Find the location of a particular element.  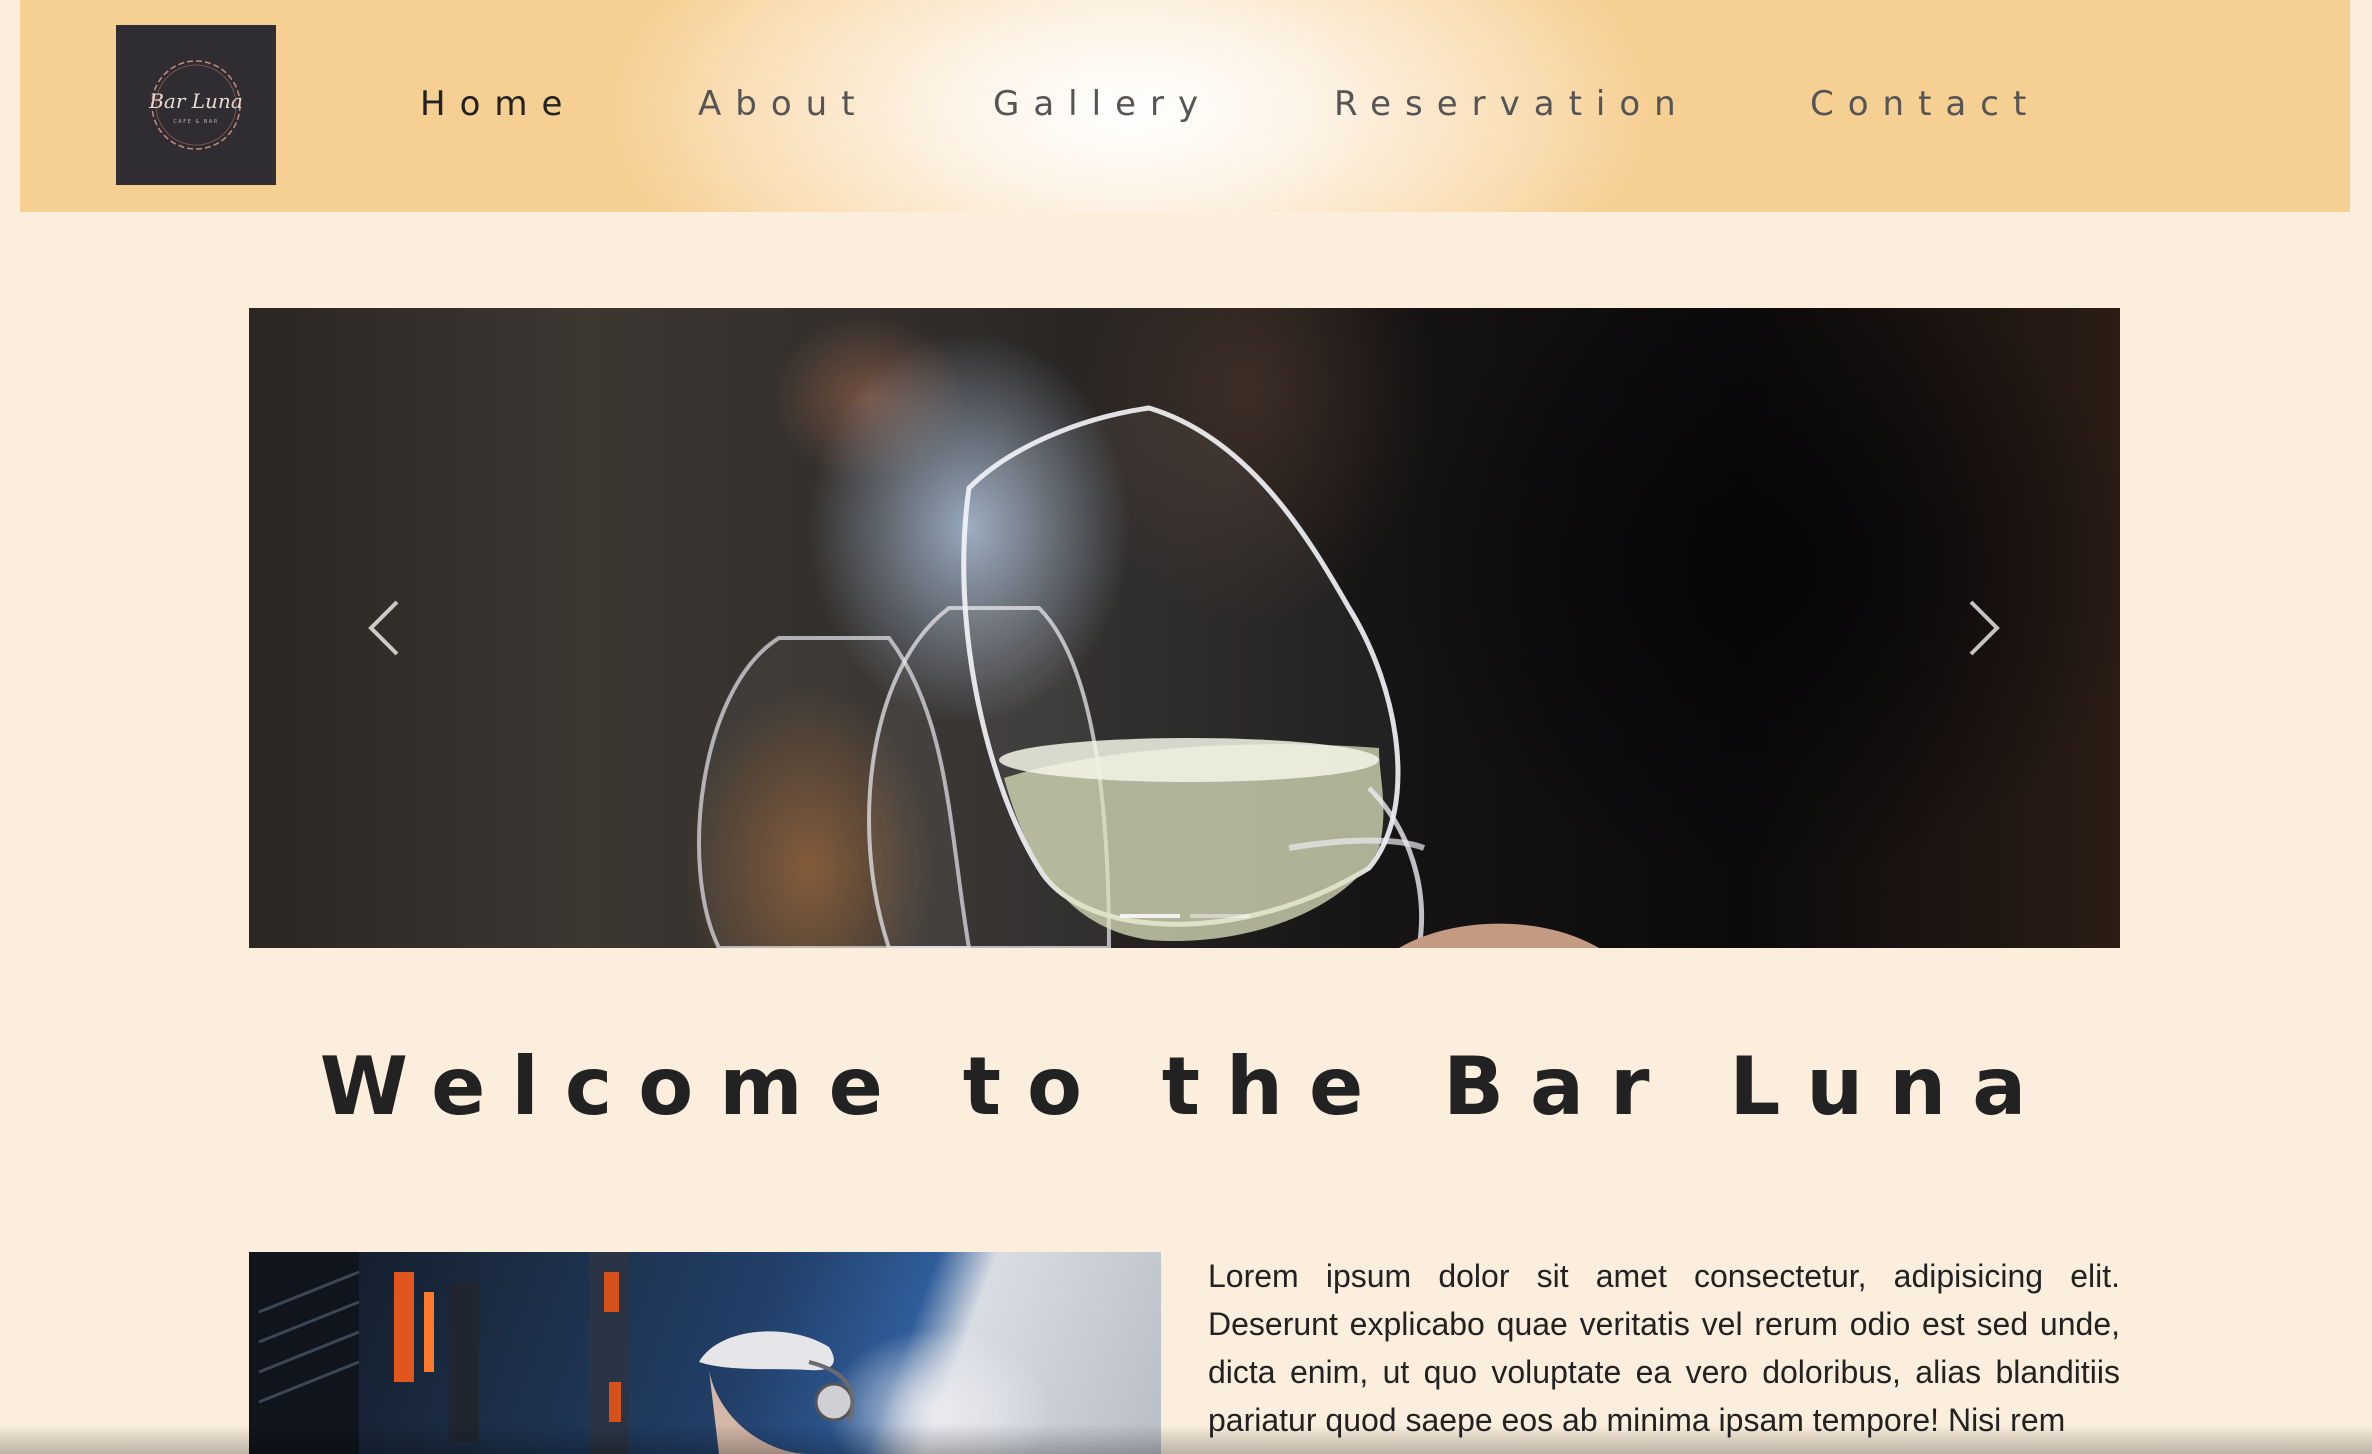

dj-illustration is located at coordinates (552, 1353).